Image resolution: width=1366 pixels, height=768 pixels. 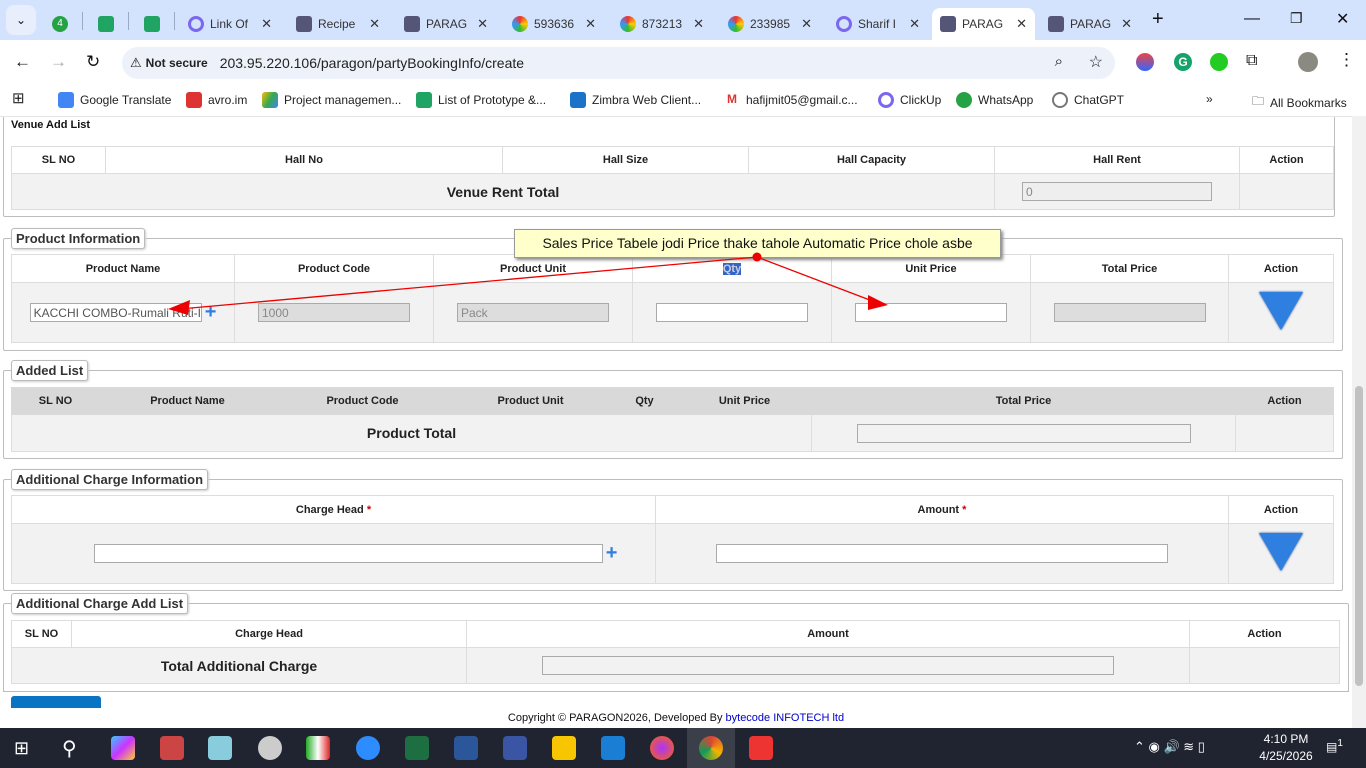 What do you see at coordinates (564, 748) in the screenshot?
I see `sticky-notes-icon` at bounding box center [564, 748].